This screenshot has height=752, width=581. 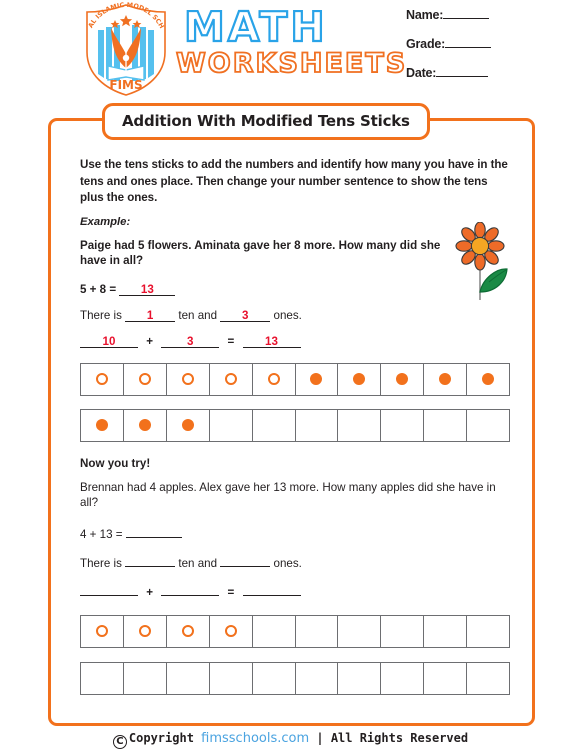 I want to click on example-ten-label: ten and, so click(x=198, y=315).